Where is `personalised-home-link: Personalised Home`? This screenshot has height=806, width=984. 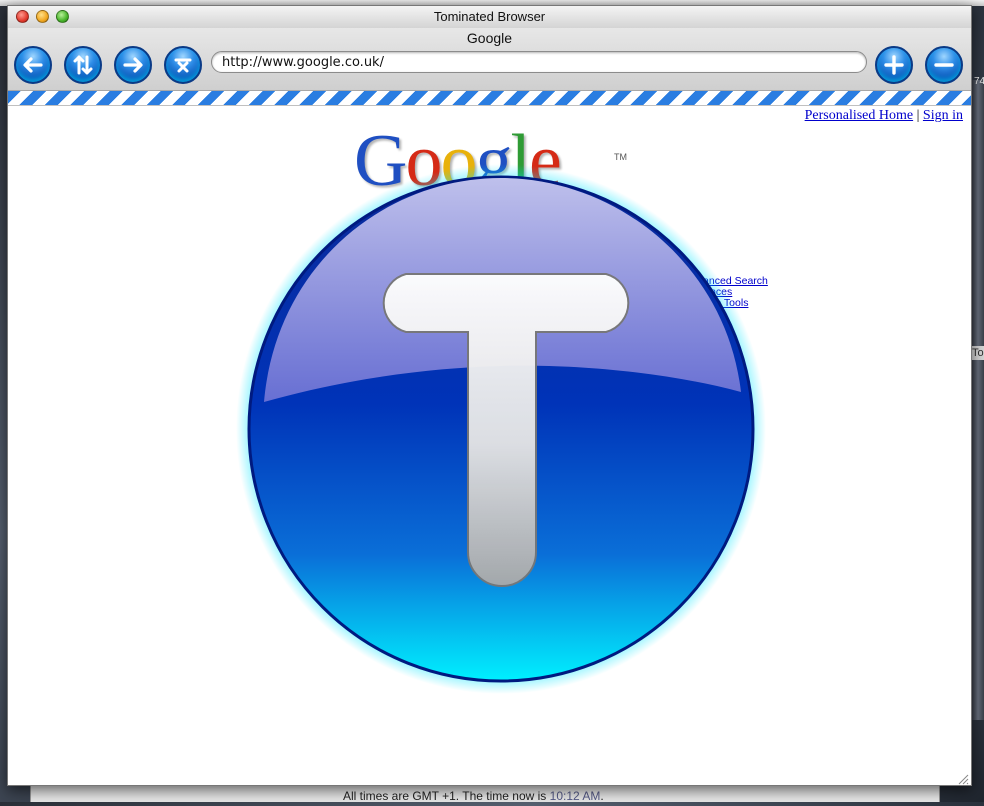
personalised-home-link: Personalised Home is located at coordinates (859, 115).